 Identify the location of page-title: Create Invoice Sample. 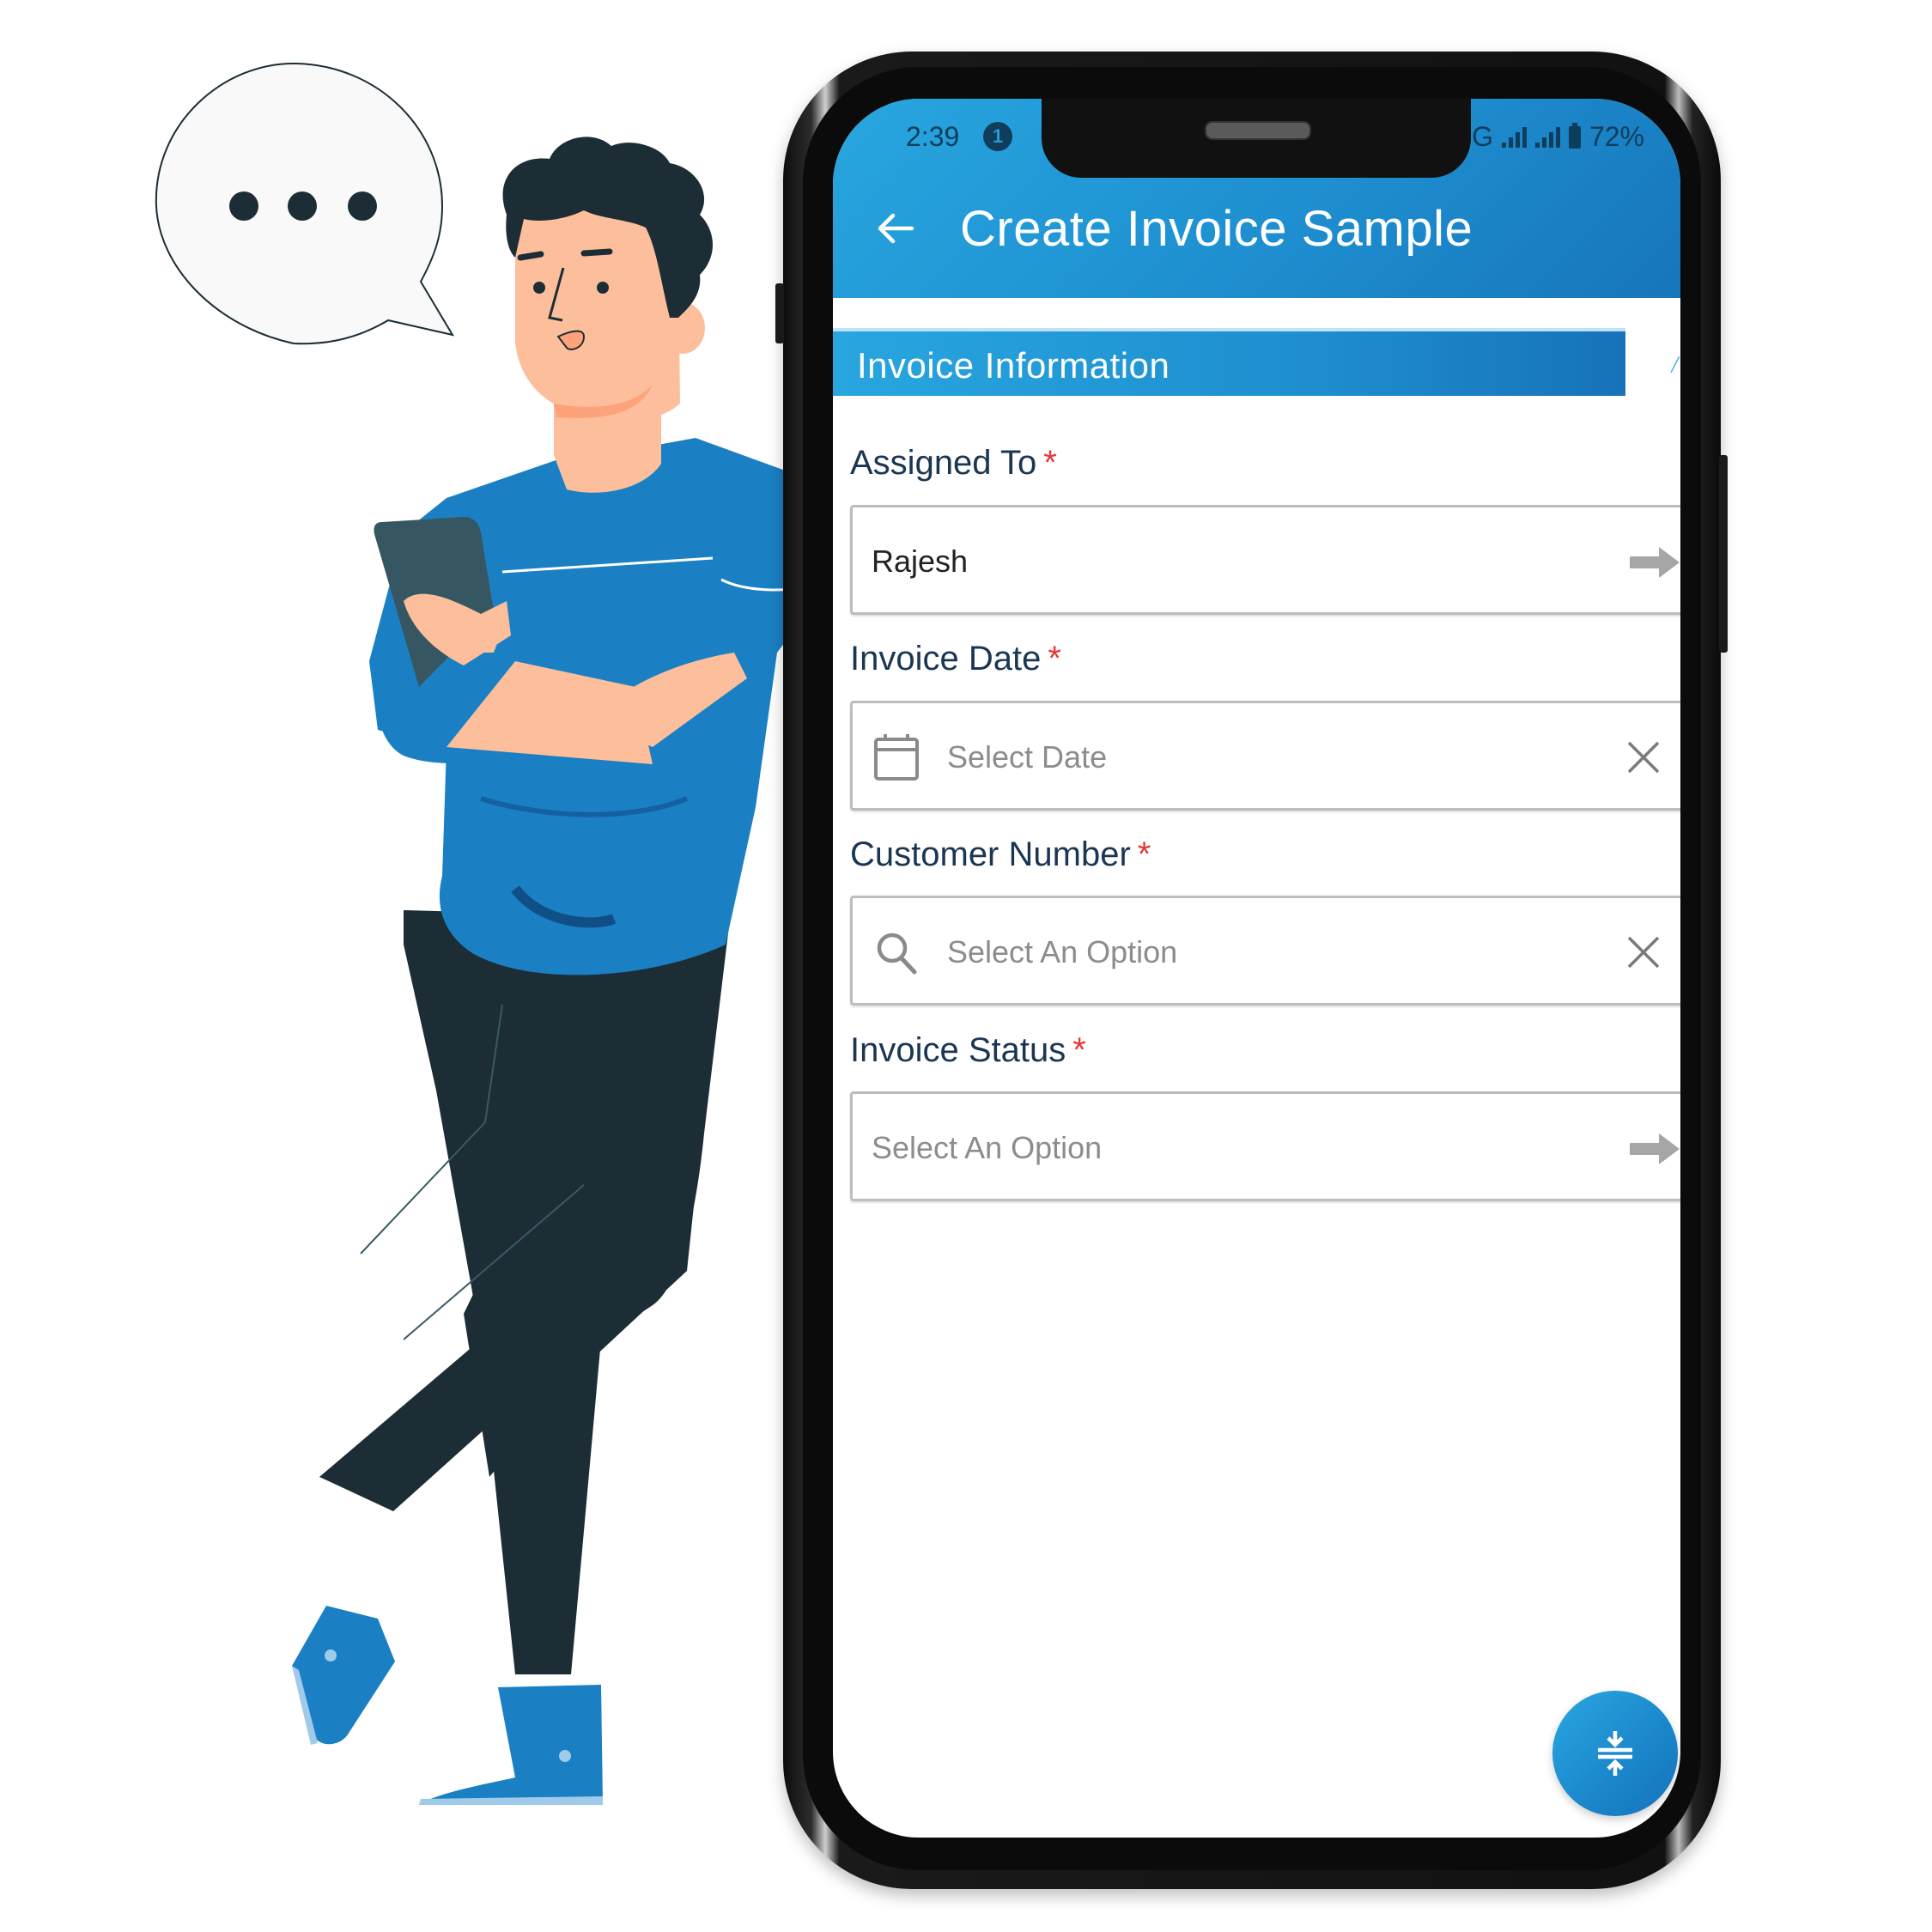
(1217, 229).